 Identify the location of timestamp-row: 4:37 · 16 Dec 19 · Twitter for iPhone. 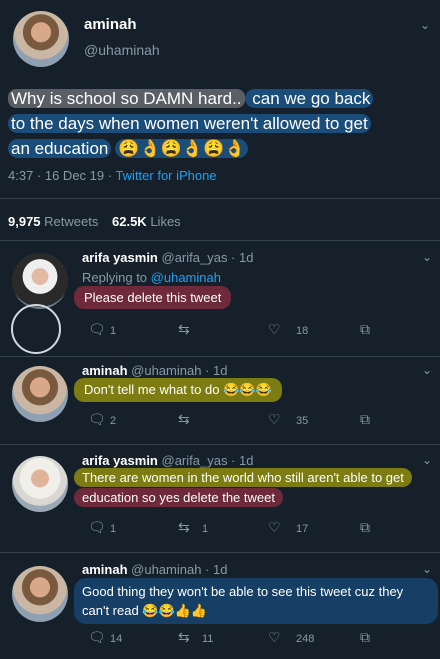
(112, 175).